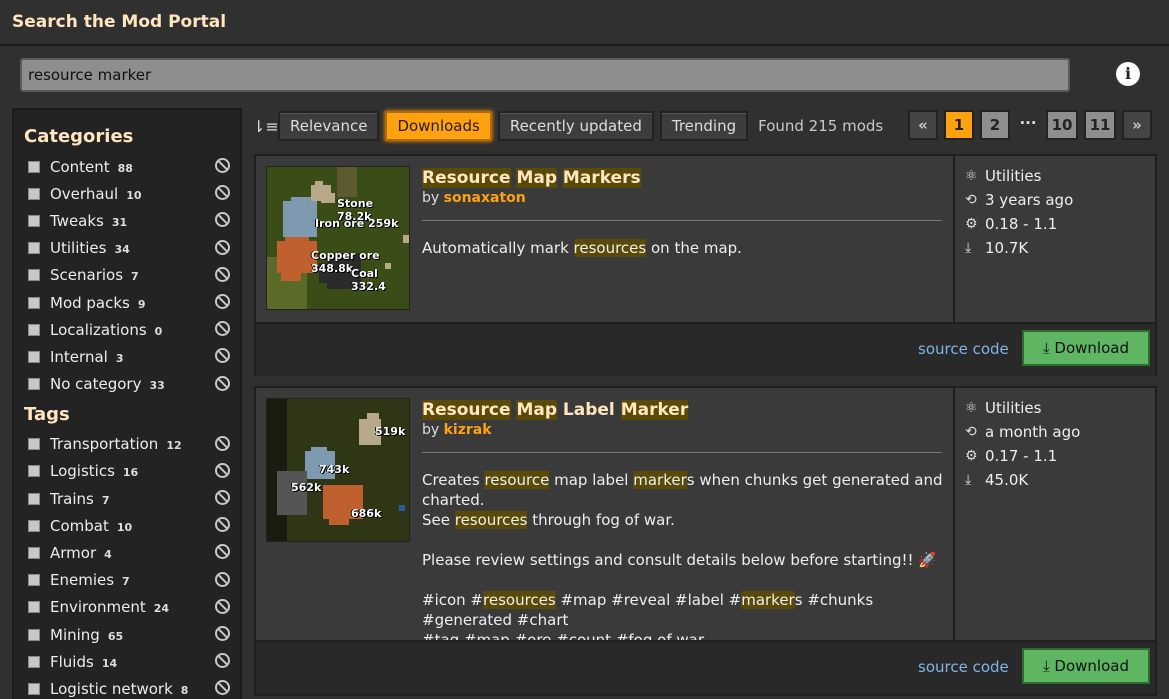  Describe the element at coordinates (158, 331) in the screenshot. I see `category-count: 0` at that location.